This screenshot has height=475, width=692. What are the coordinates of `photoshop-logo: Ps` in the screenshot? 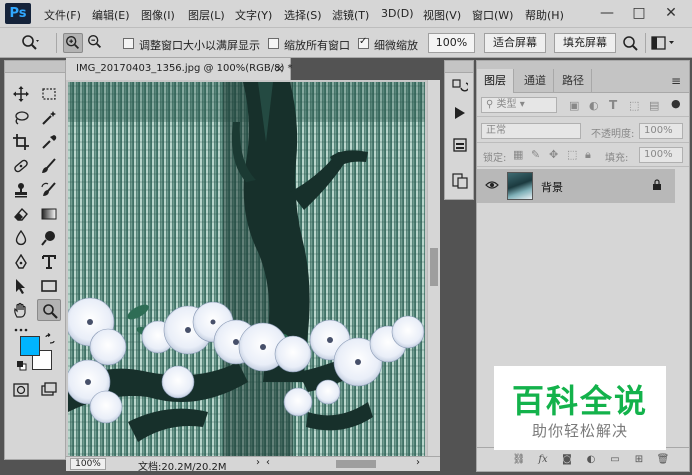 It's located at (18, 13).